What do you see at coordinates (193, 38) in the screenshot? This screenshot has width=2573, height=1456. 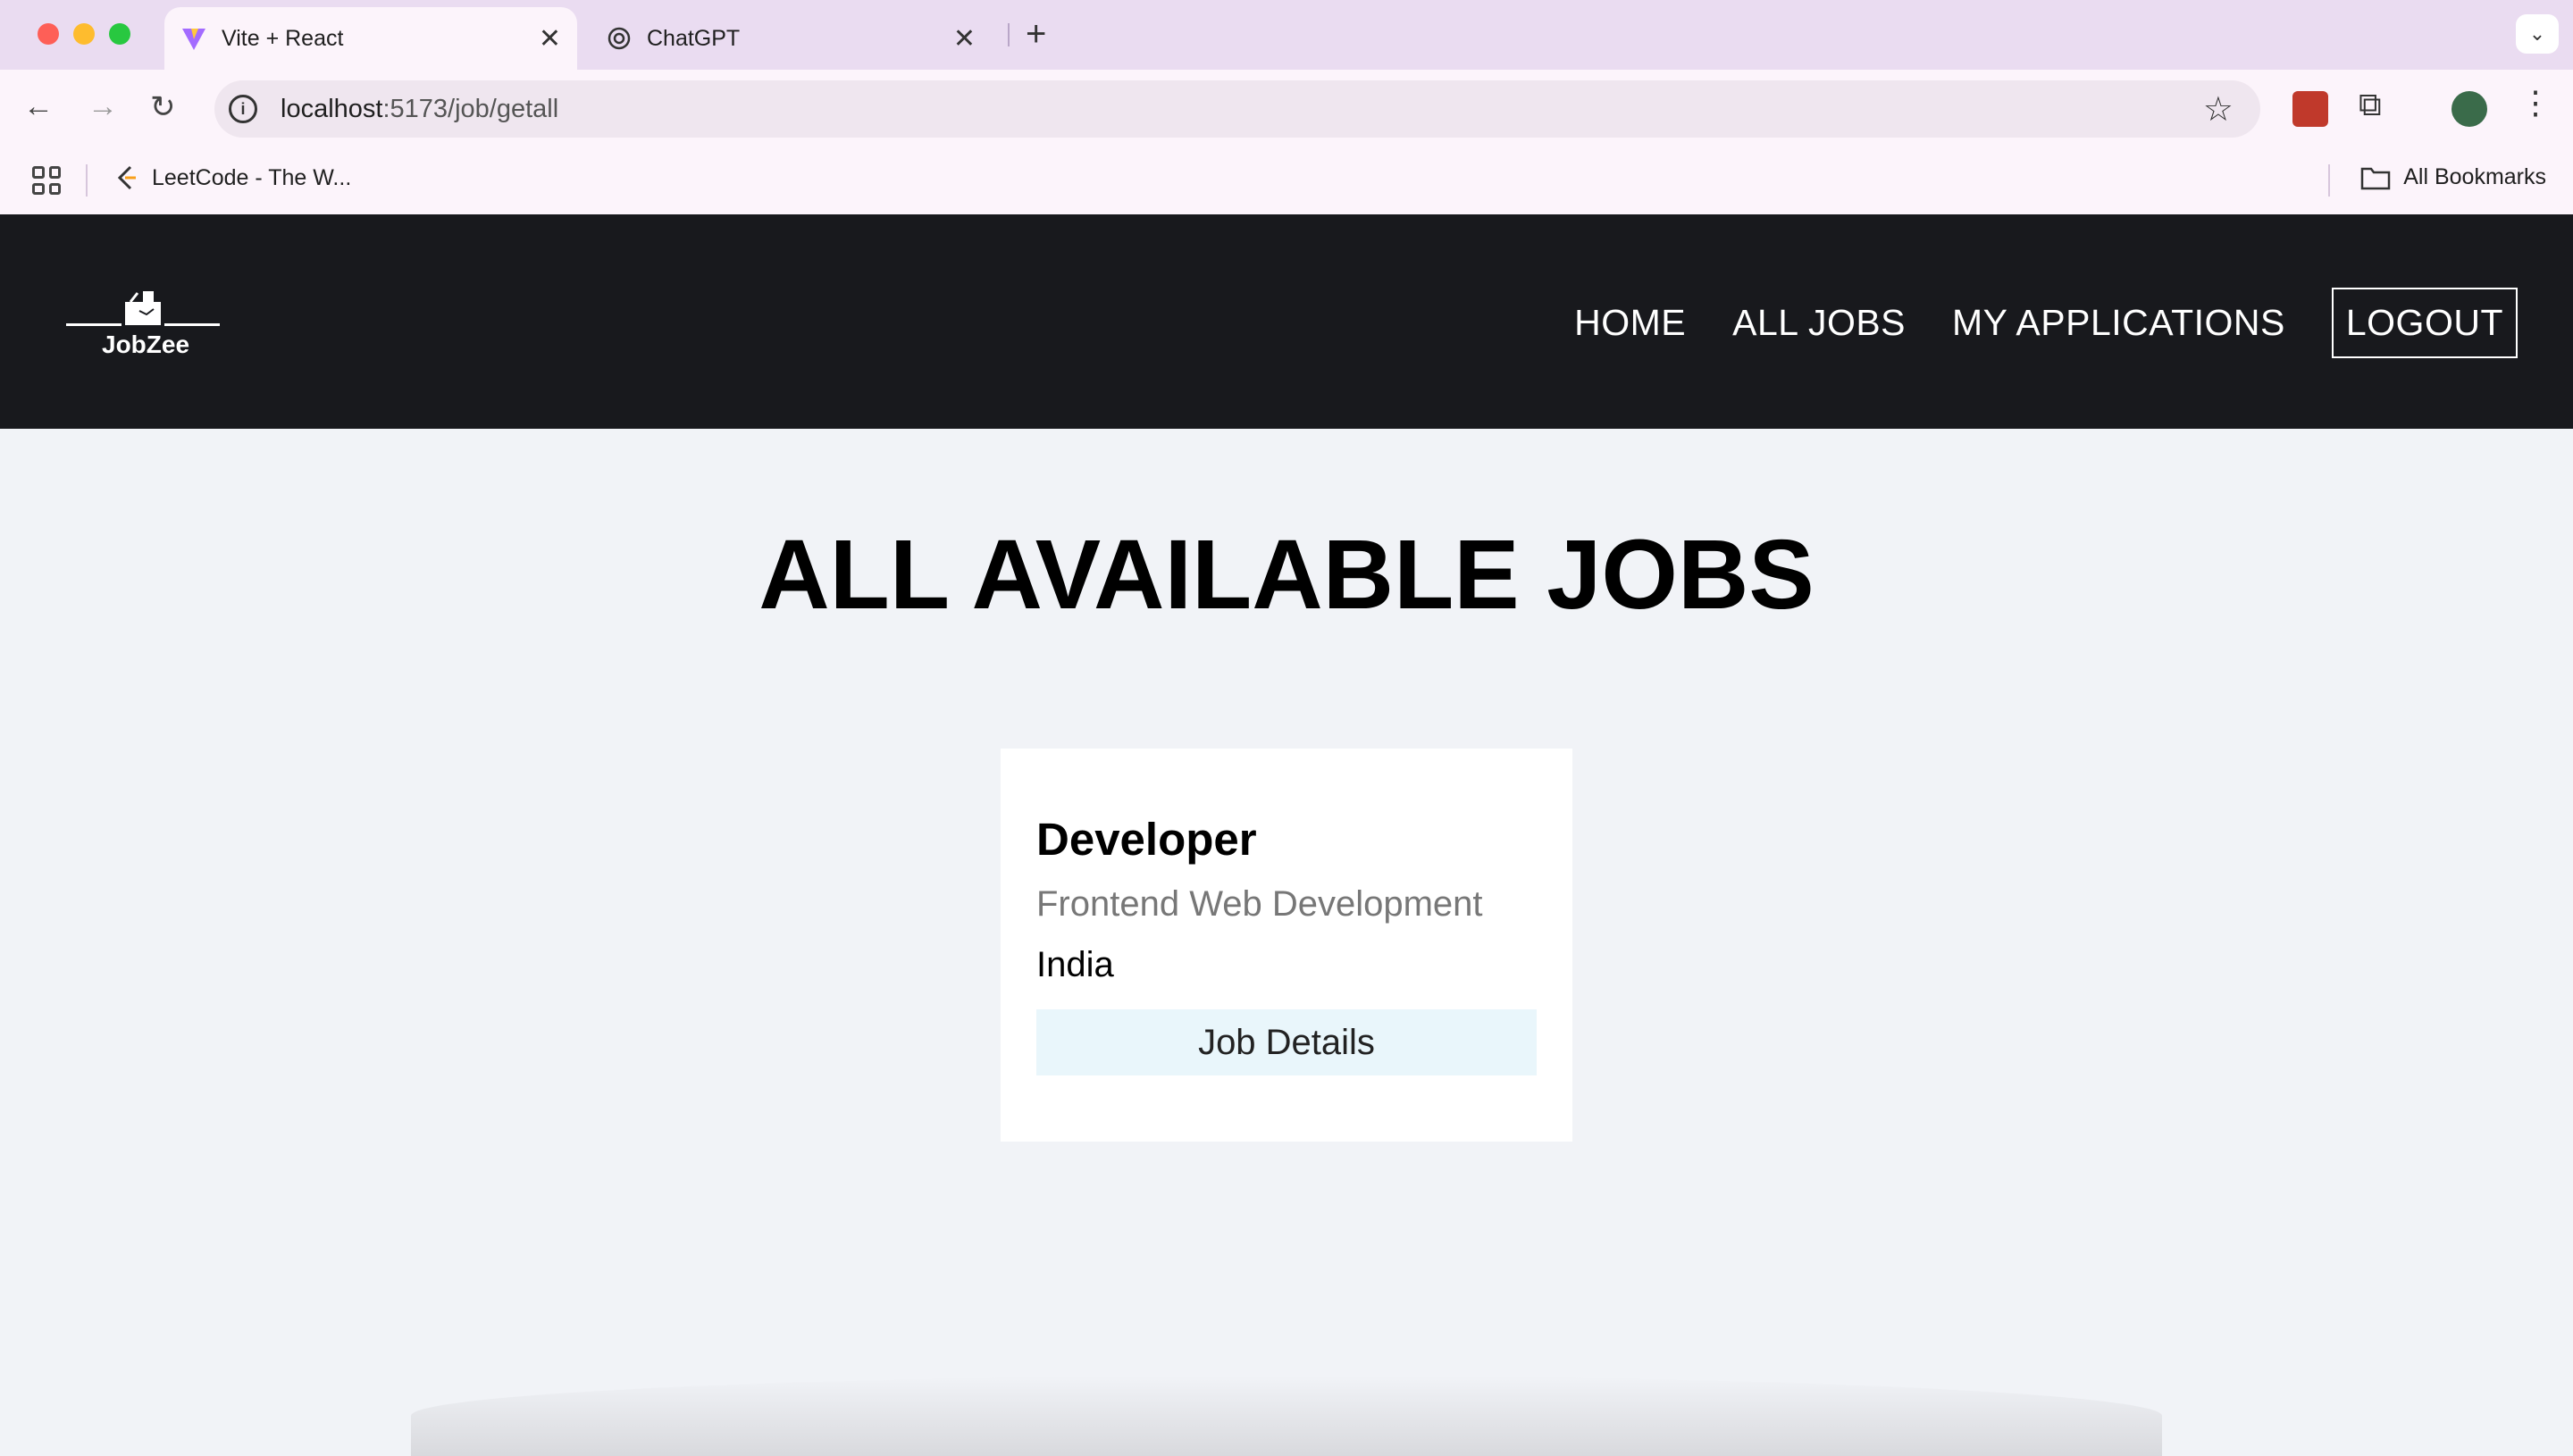 I see `vite-icon` at bounding box center [193, 38].